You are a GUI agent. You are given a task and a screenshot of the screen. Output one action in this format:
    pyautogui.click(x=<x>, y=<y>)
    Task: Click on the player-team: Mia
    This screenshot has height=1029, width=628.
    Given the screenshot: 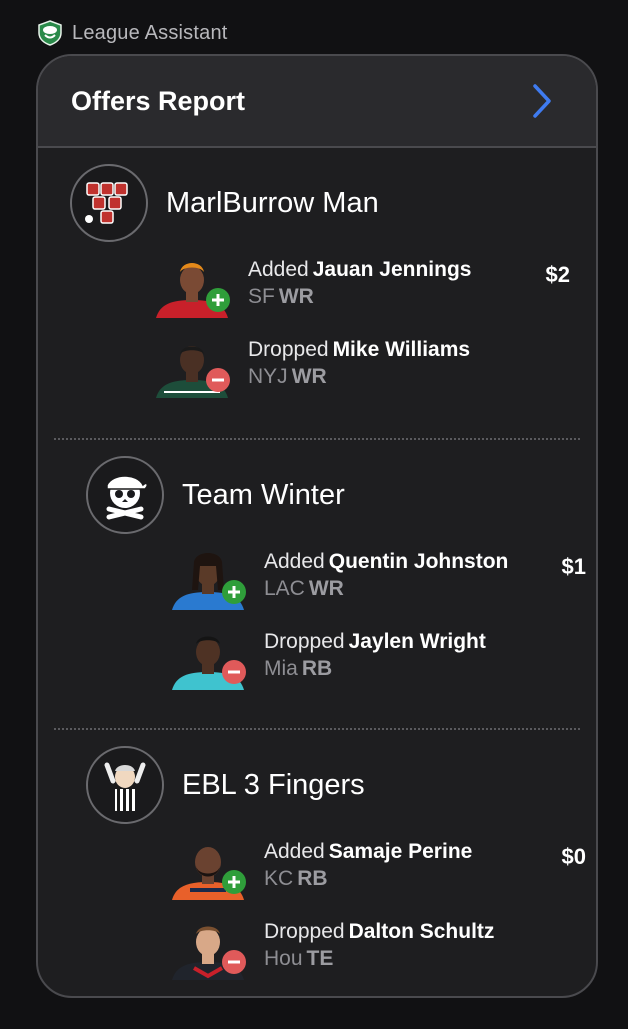 What is the action you would take?
    pyautogui.click(x=281, y=668)
    